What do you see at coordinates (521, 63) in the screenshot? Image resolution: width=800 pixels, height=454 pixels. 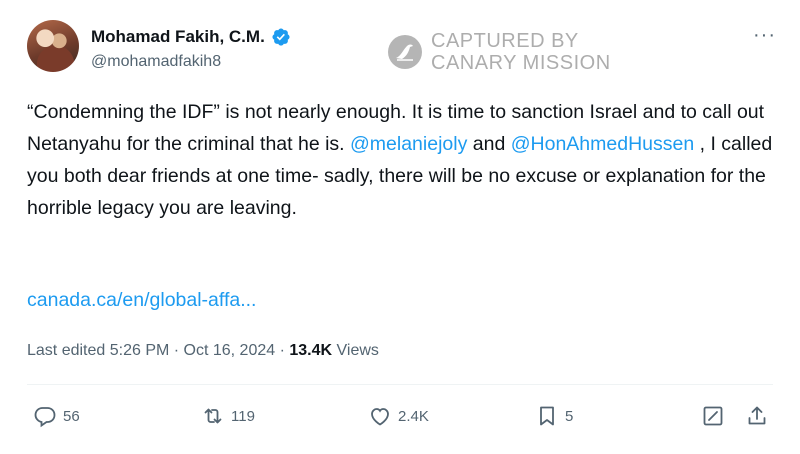 I see `watermark-line2: CANARY MISSION` at bounding box center [521, 63].